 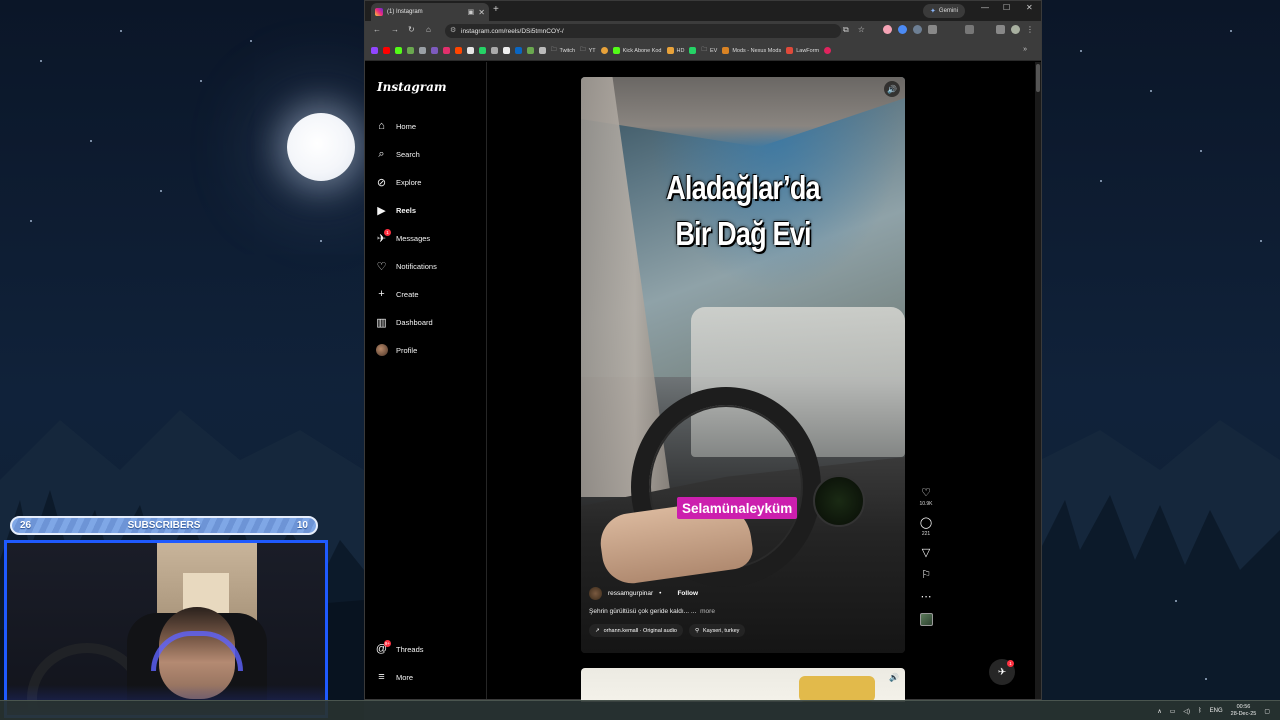 I want to click on reload-icon: ↻, so click(x=411, y=29).